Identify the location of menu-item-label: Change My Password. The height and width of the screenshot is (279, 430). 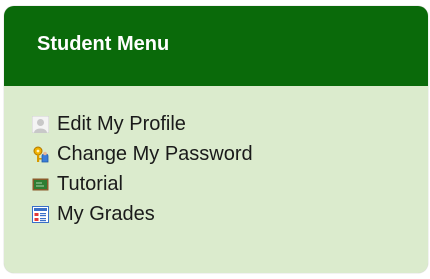
(155, 153).